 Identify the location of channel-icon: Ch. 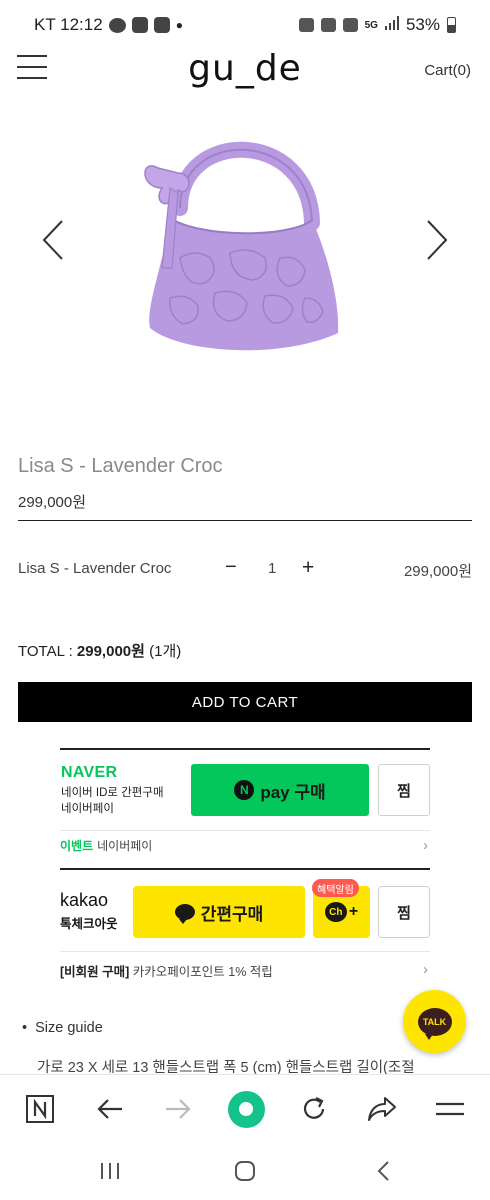
(335, 912).